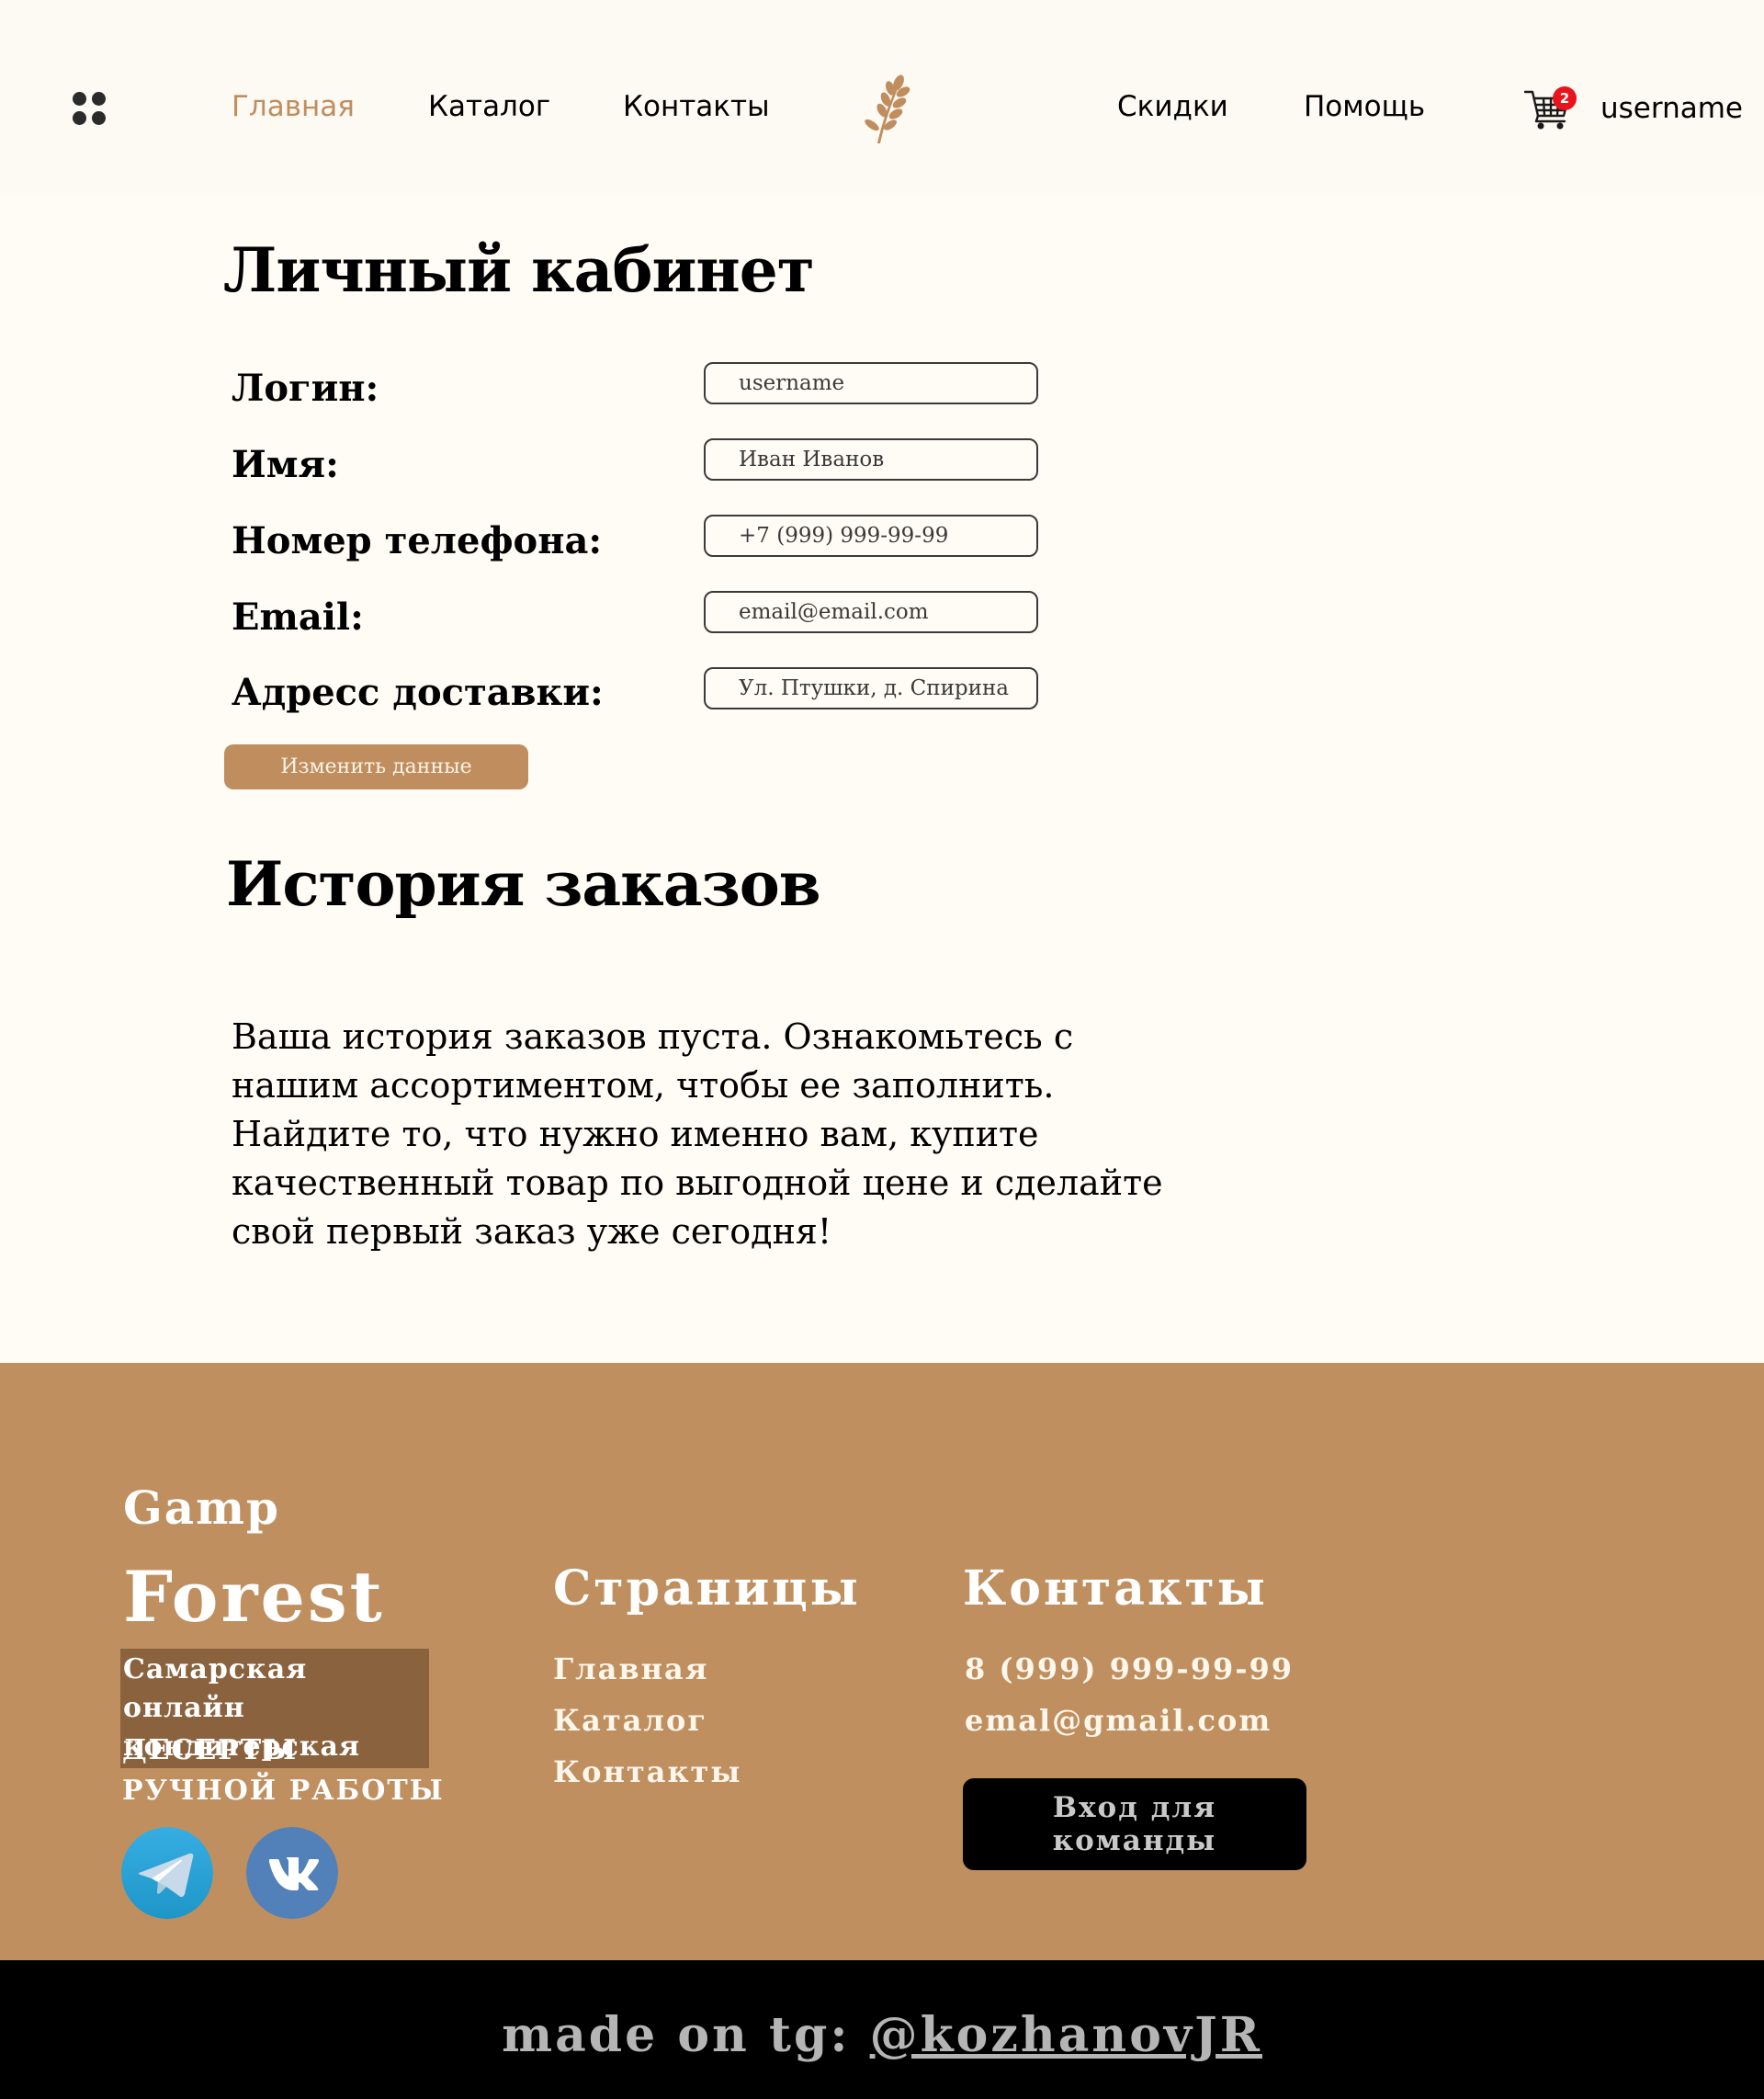 The width and height of the screenshot is (1764, 2099). Describe the element at coordinates (1364, 107) in the screenshot. I see `nav-link-help: Помощь` at that location.